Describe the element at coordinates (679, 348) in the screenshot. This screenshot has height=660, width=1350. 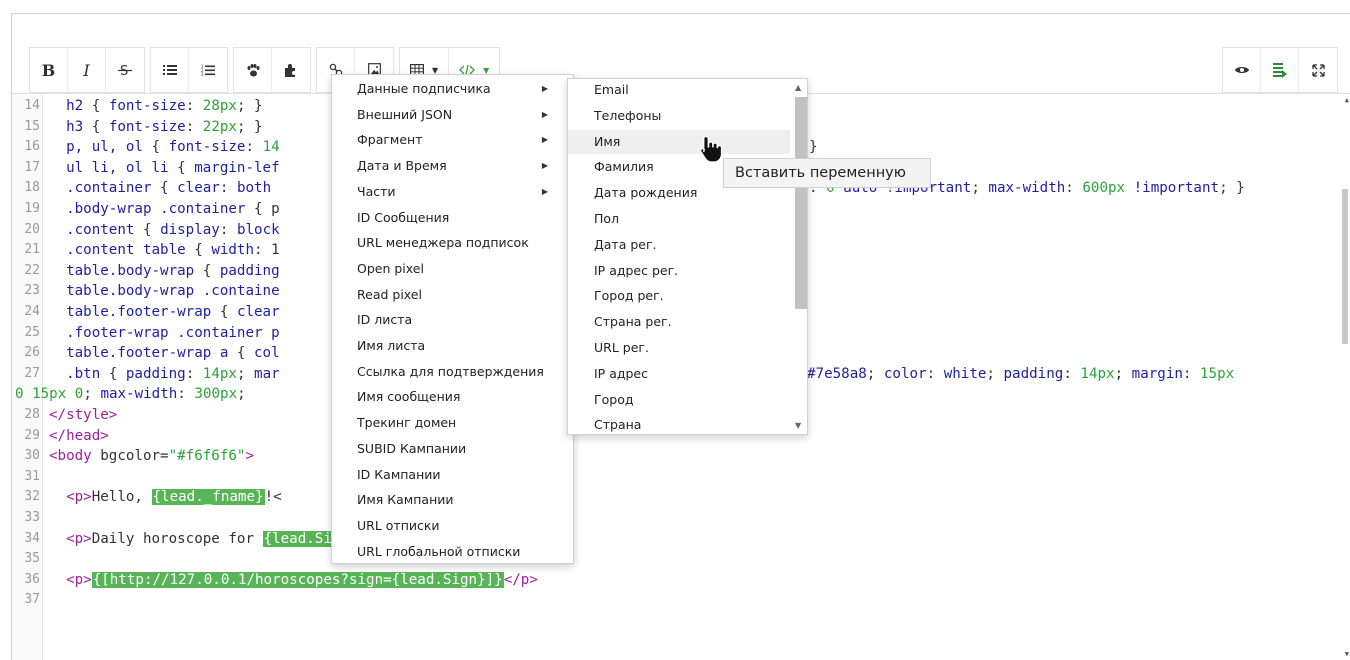
I see `submenu-item: URL рег.` at that location.